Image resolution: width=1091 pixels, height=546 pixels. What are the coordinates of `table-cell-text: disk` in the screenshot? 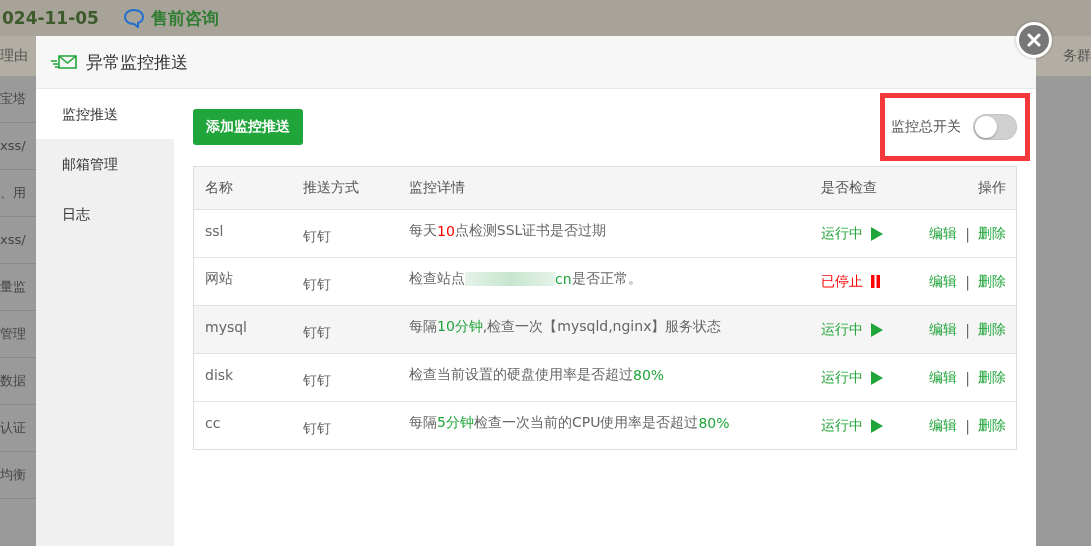 It's located at (220, 374).